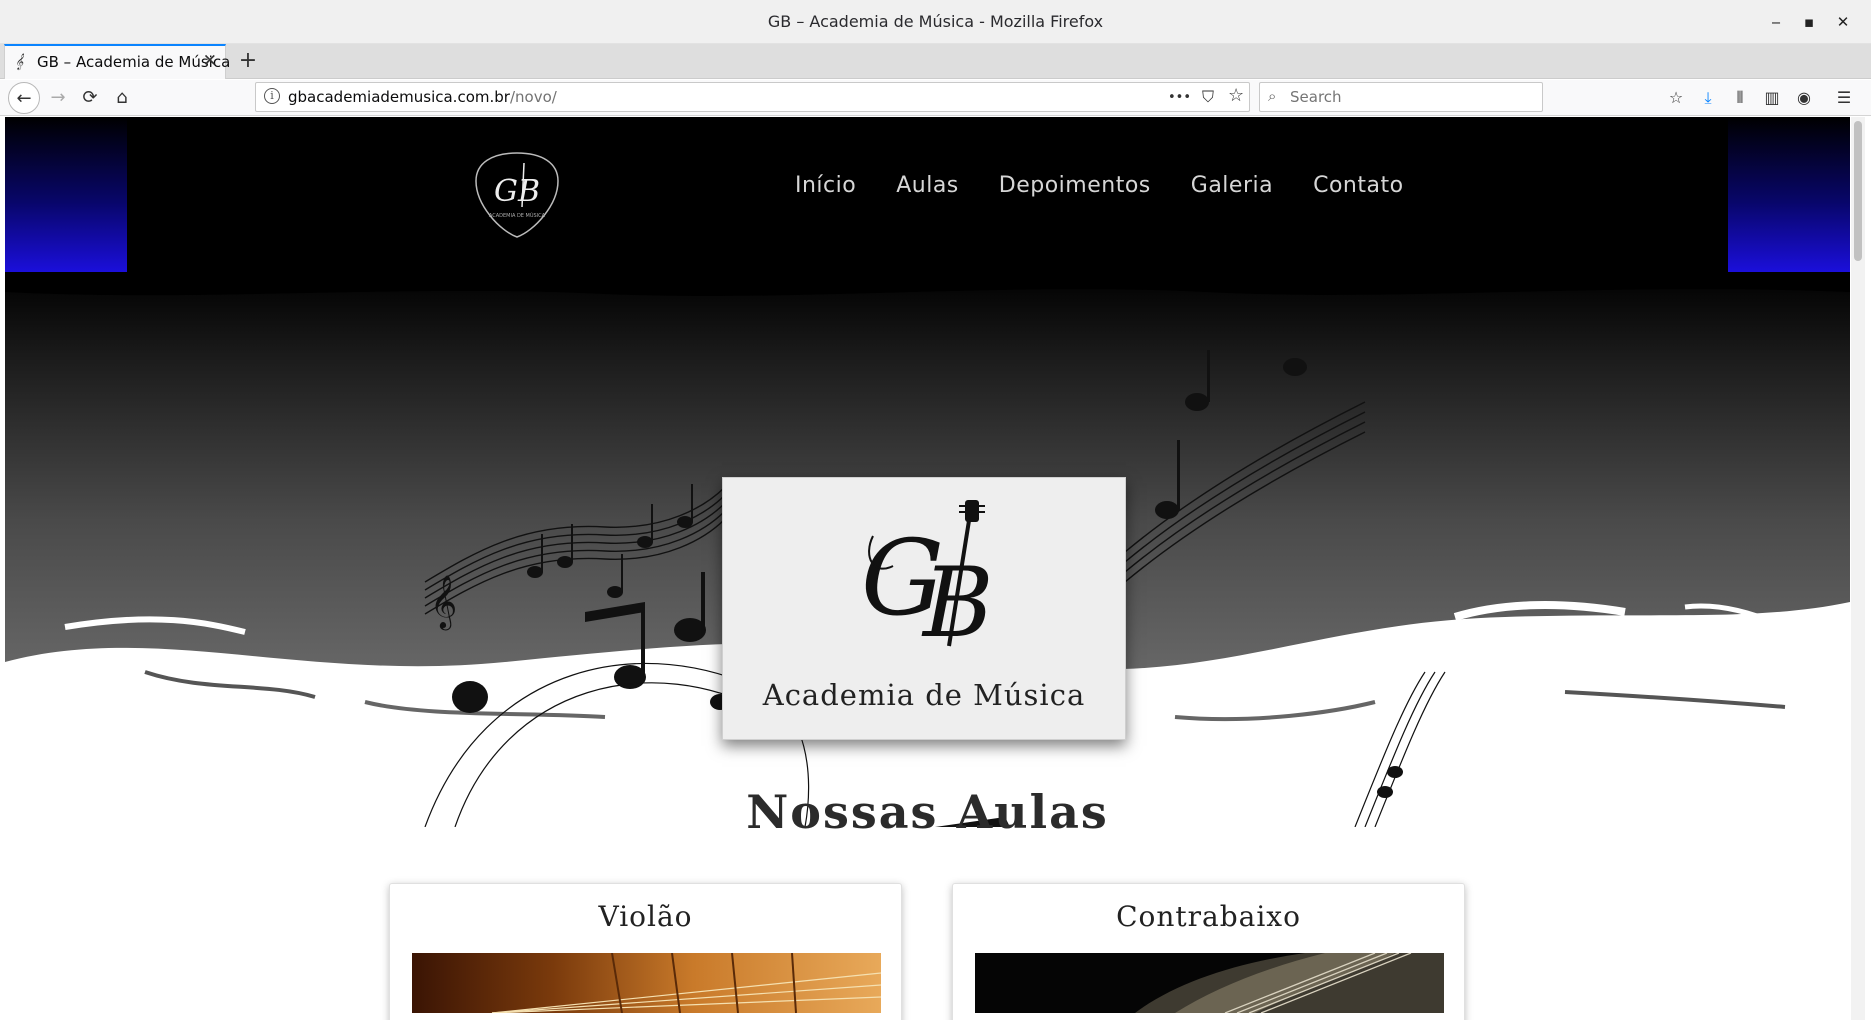 The width and height of the screenshot is (1871, 1028). I want to click on page-actions-icon: •••, so click(1179, 97).